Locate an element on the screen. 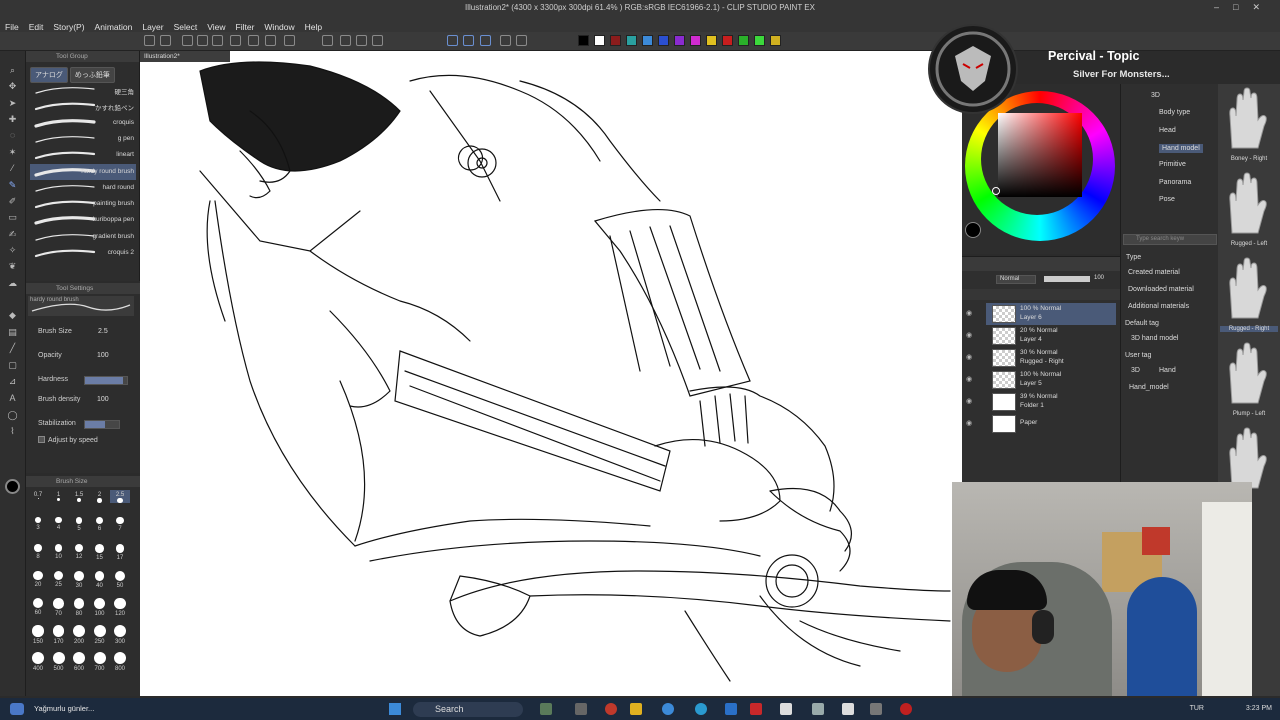 This screenshot has width=1280, height=720. layer-opacity-slider is located at coordinates (1067, 279).